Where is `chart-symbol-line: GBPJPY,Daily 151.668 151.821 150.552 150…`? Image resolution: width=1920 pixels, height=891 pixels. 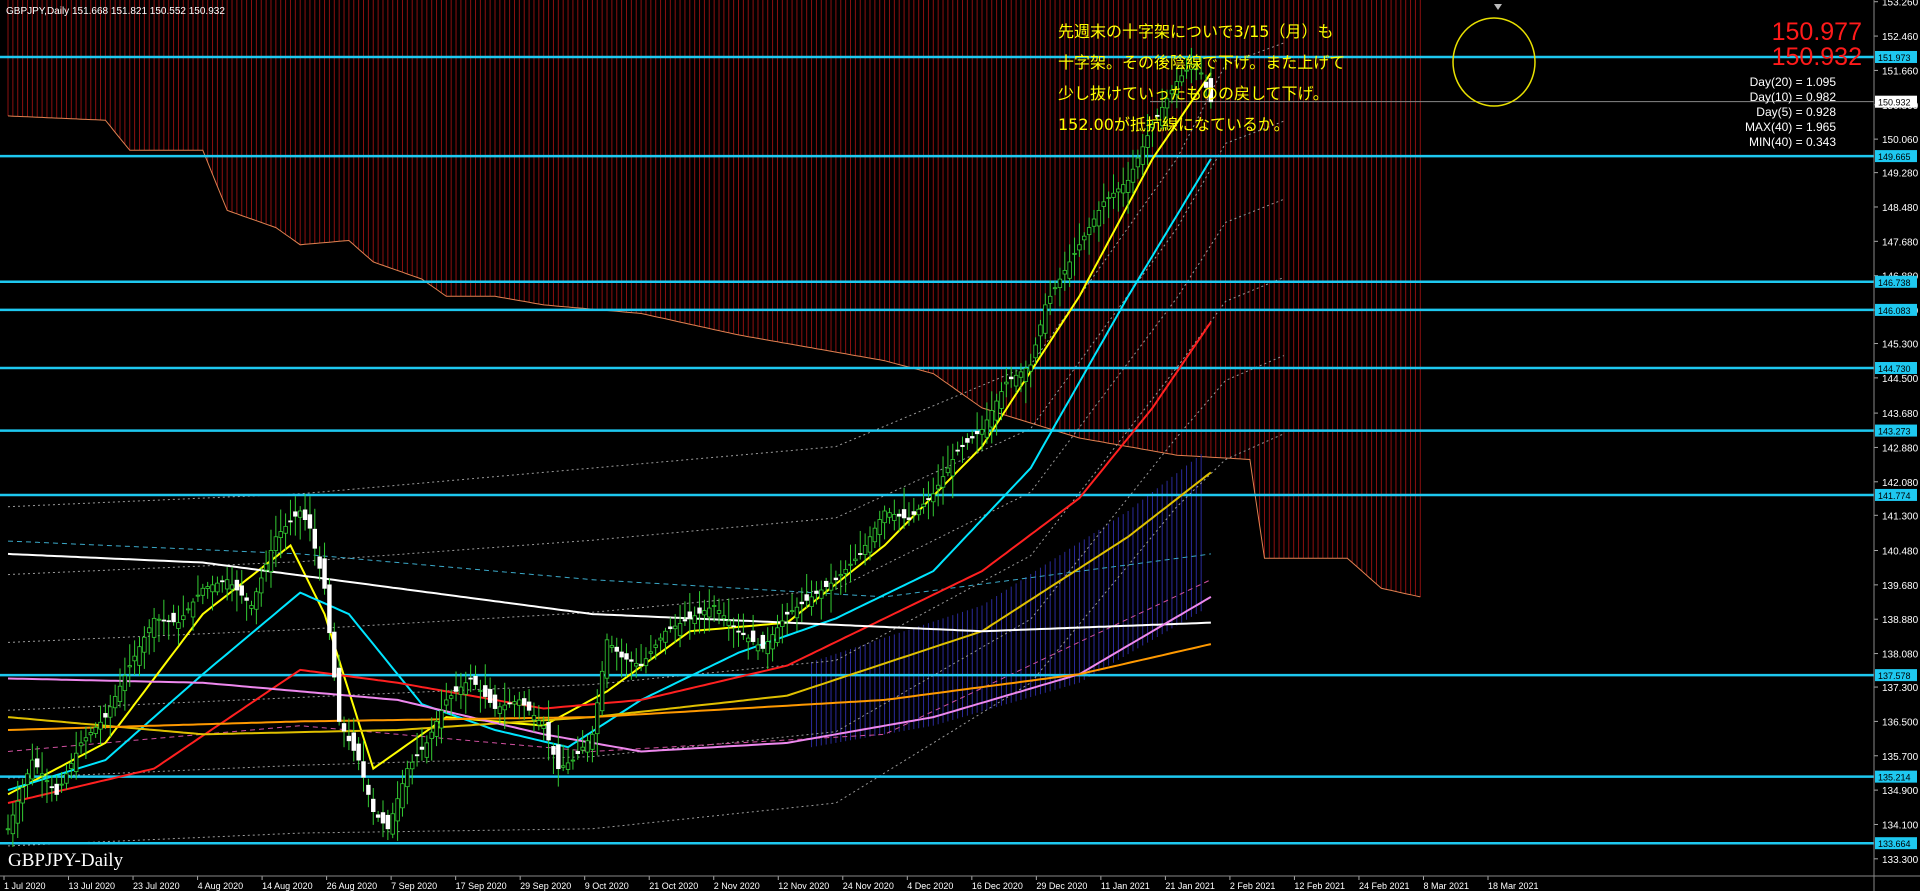
chart-symbol-line: GBPJPY,Daily 151.668 151.821 150.552 150… is located at coordinates (115, 11).